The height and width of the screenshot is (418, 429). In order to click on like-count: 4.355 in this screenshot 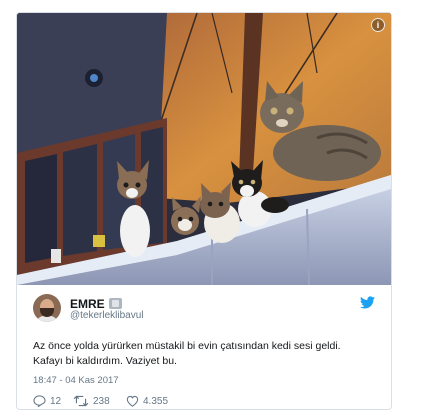, I will do `click(156, 401)`.